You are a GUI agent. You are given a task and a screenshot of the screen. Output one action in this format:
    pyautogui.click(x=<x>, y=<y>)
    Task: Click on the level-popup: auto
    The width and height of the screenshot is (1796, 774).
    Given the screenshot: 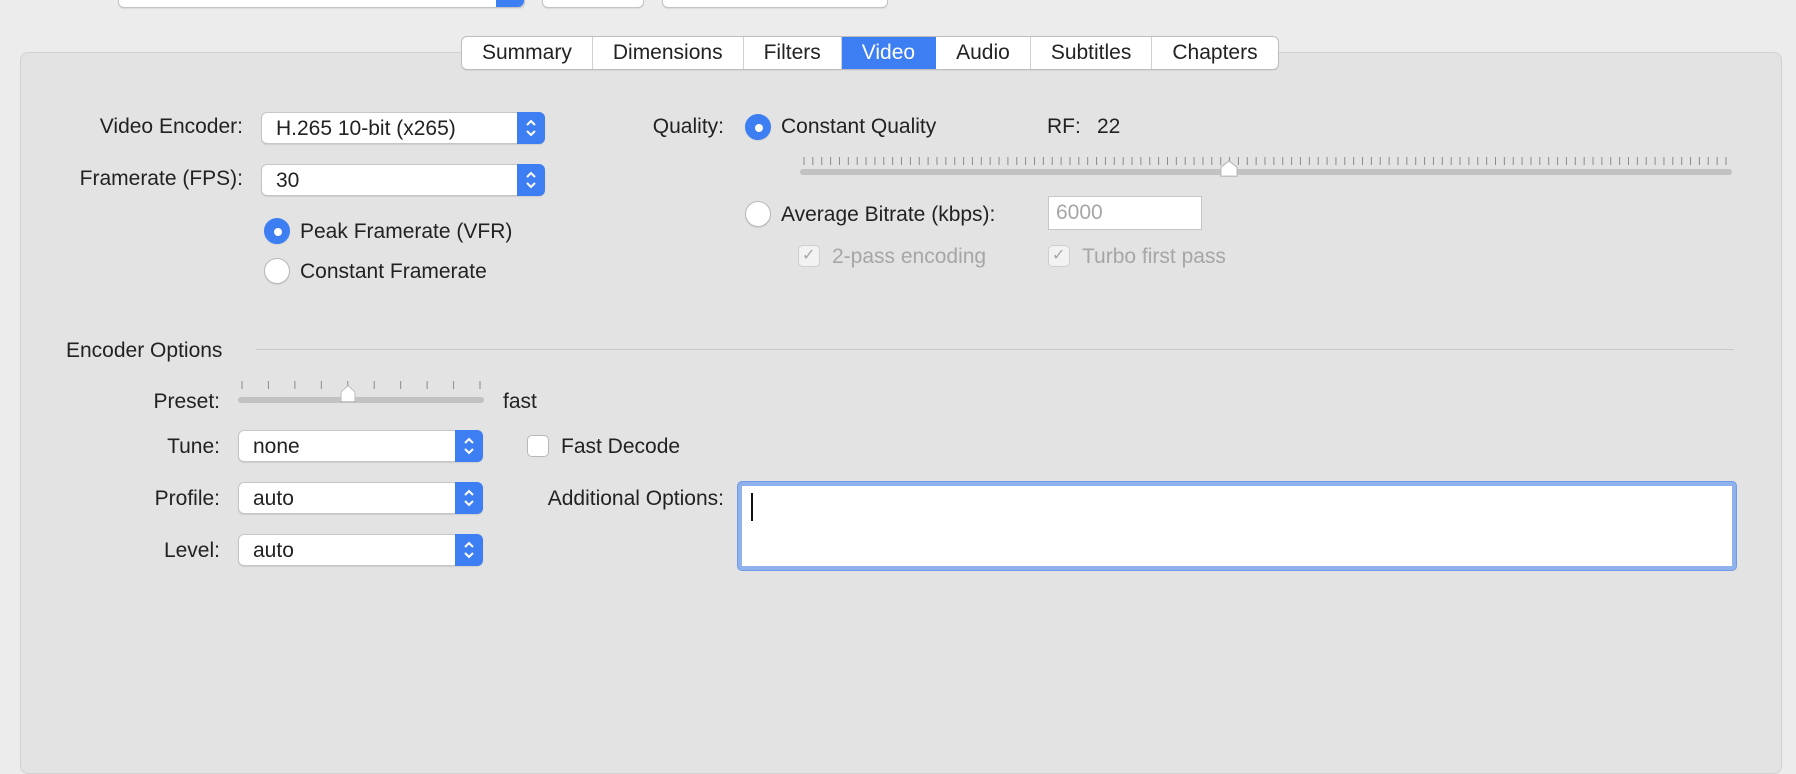 What is the action you would take?
    pyautogui.click(x=360, y=550)
    